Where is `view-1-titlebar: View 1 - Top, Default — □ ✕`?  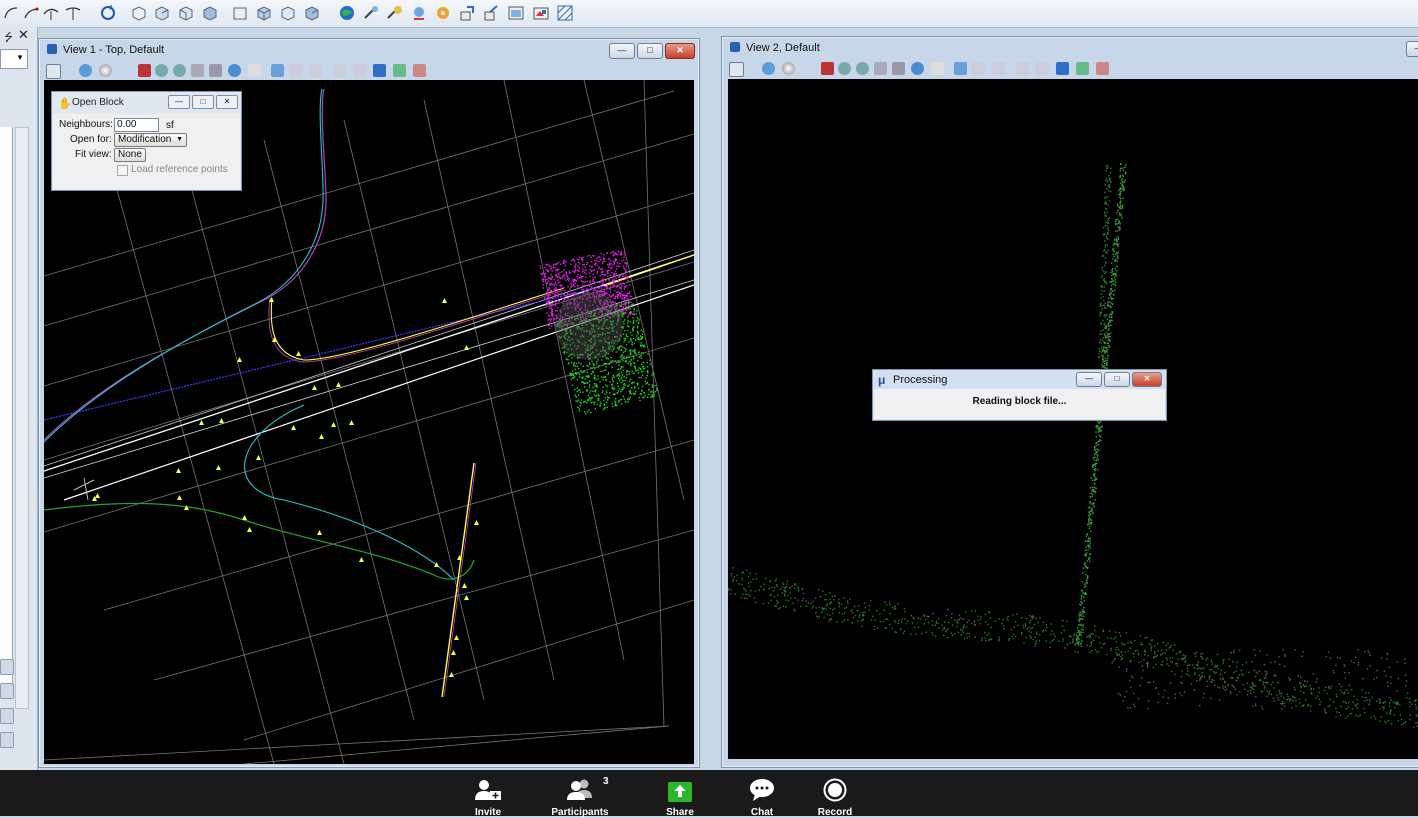 view-1-titlebar: View 1 - Top, Default — □ ✕ is located at coordinates (369, 50).